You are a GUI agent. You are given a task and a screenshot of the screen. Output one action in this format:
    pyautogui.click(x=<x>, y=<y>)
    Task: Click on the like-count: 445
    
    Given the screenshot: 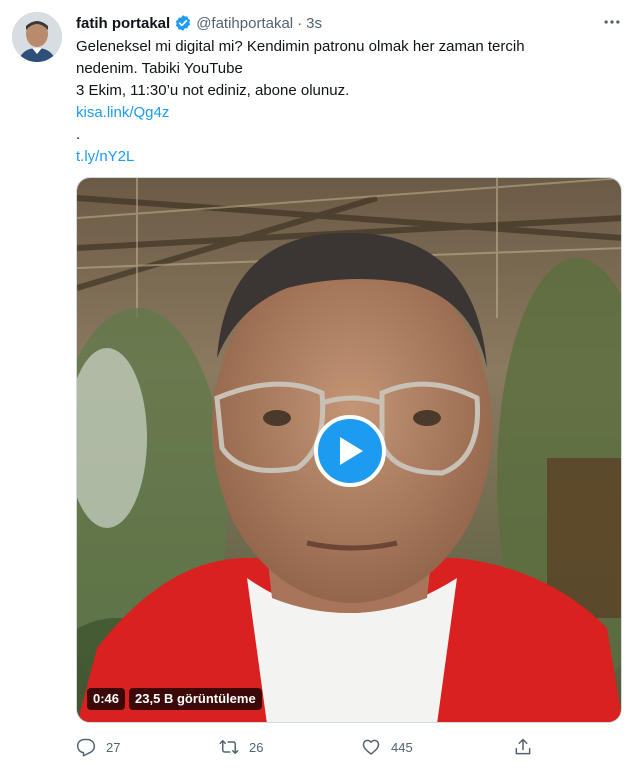 What is the action you would take?
    pyautogui.click(x=402, y=747)
    